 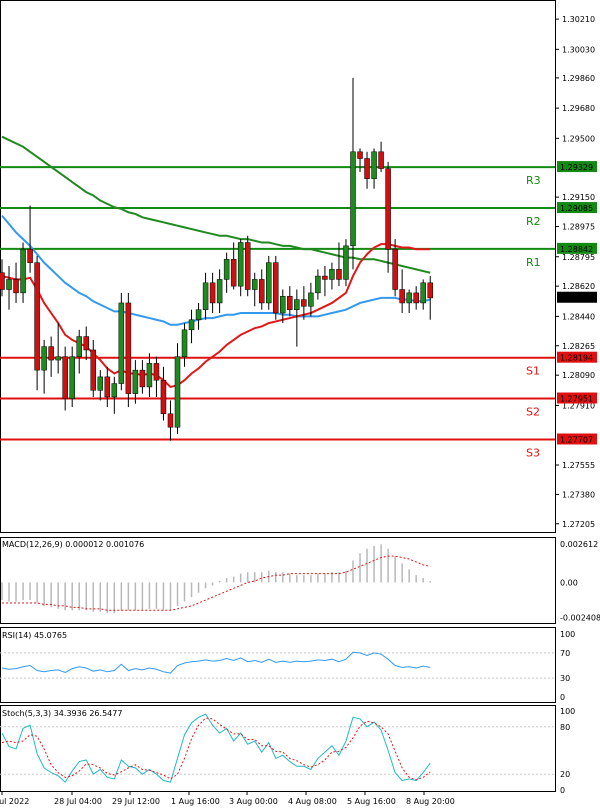 I want to click on stoch-tick-label: 80, so click(x=565, y=727).